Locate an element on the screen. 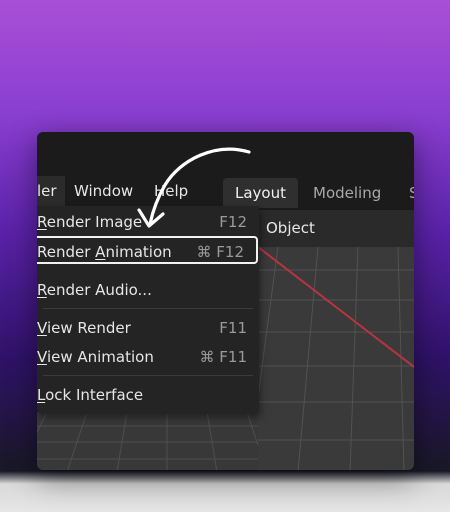  menu-item-view-render: View Render F11 is located at coordinates (148, 328).